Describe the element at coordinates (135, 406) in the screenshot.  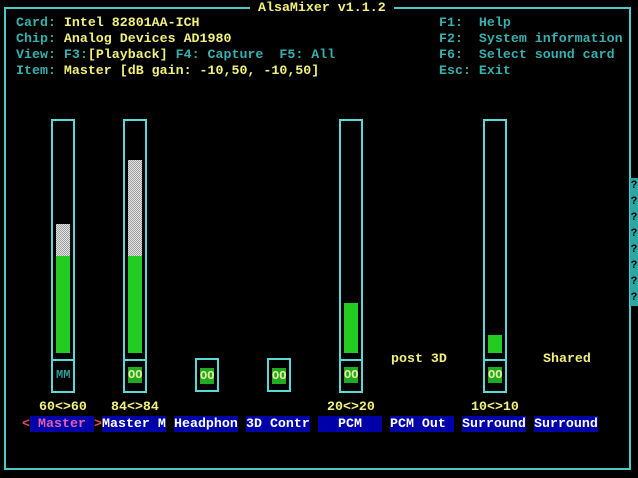
I see `master-mono-value: 84<>84` at that location.